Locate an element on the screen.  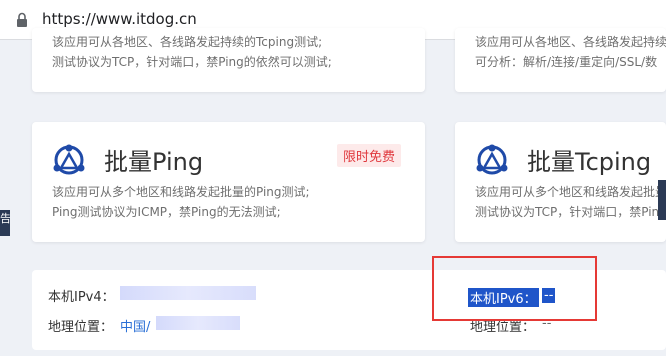
ipv4-value-redacted is located at coordinates (188, 293).